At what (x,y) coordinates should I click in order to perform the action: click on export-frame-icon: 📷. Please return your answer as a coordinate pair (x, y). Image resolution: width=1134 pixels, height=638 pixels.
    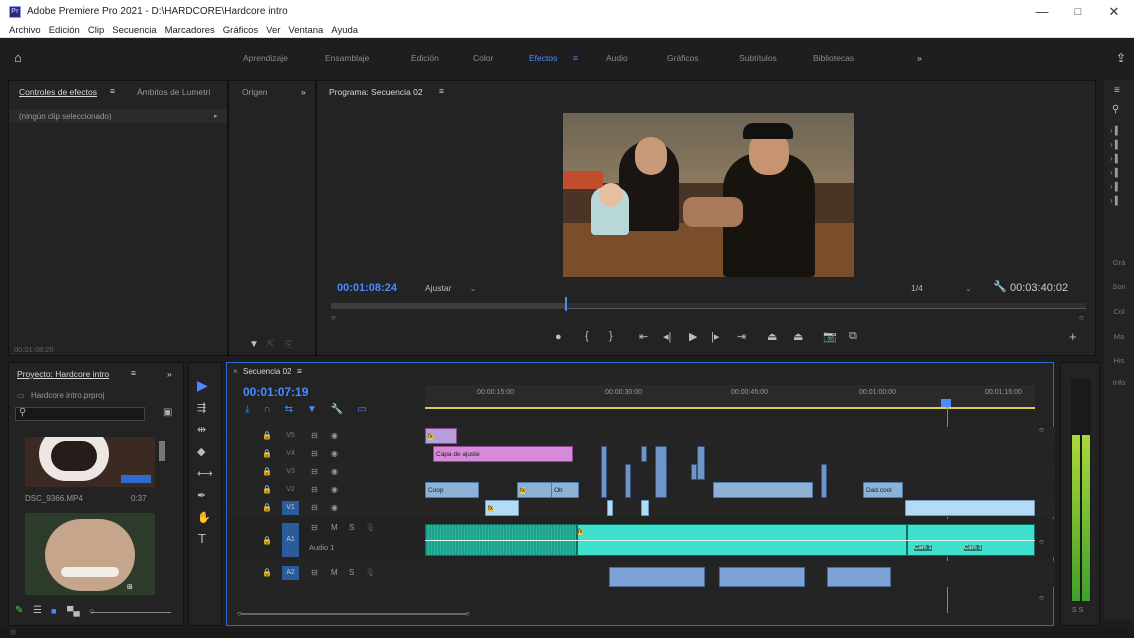
    Looking at the image, I should click on (830, 336).